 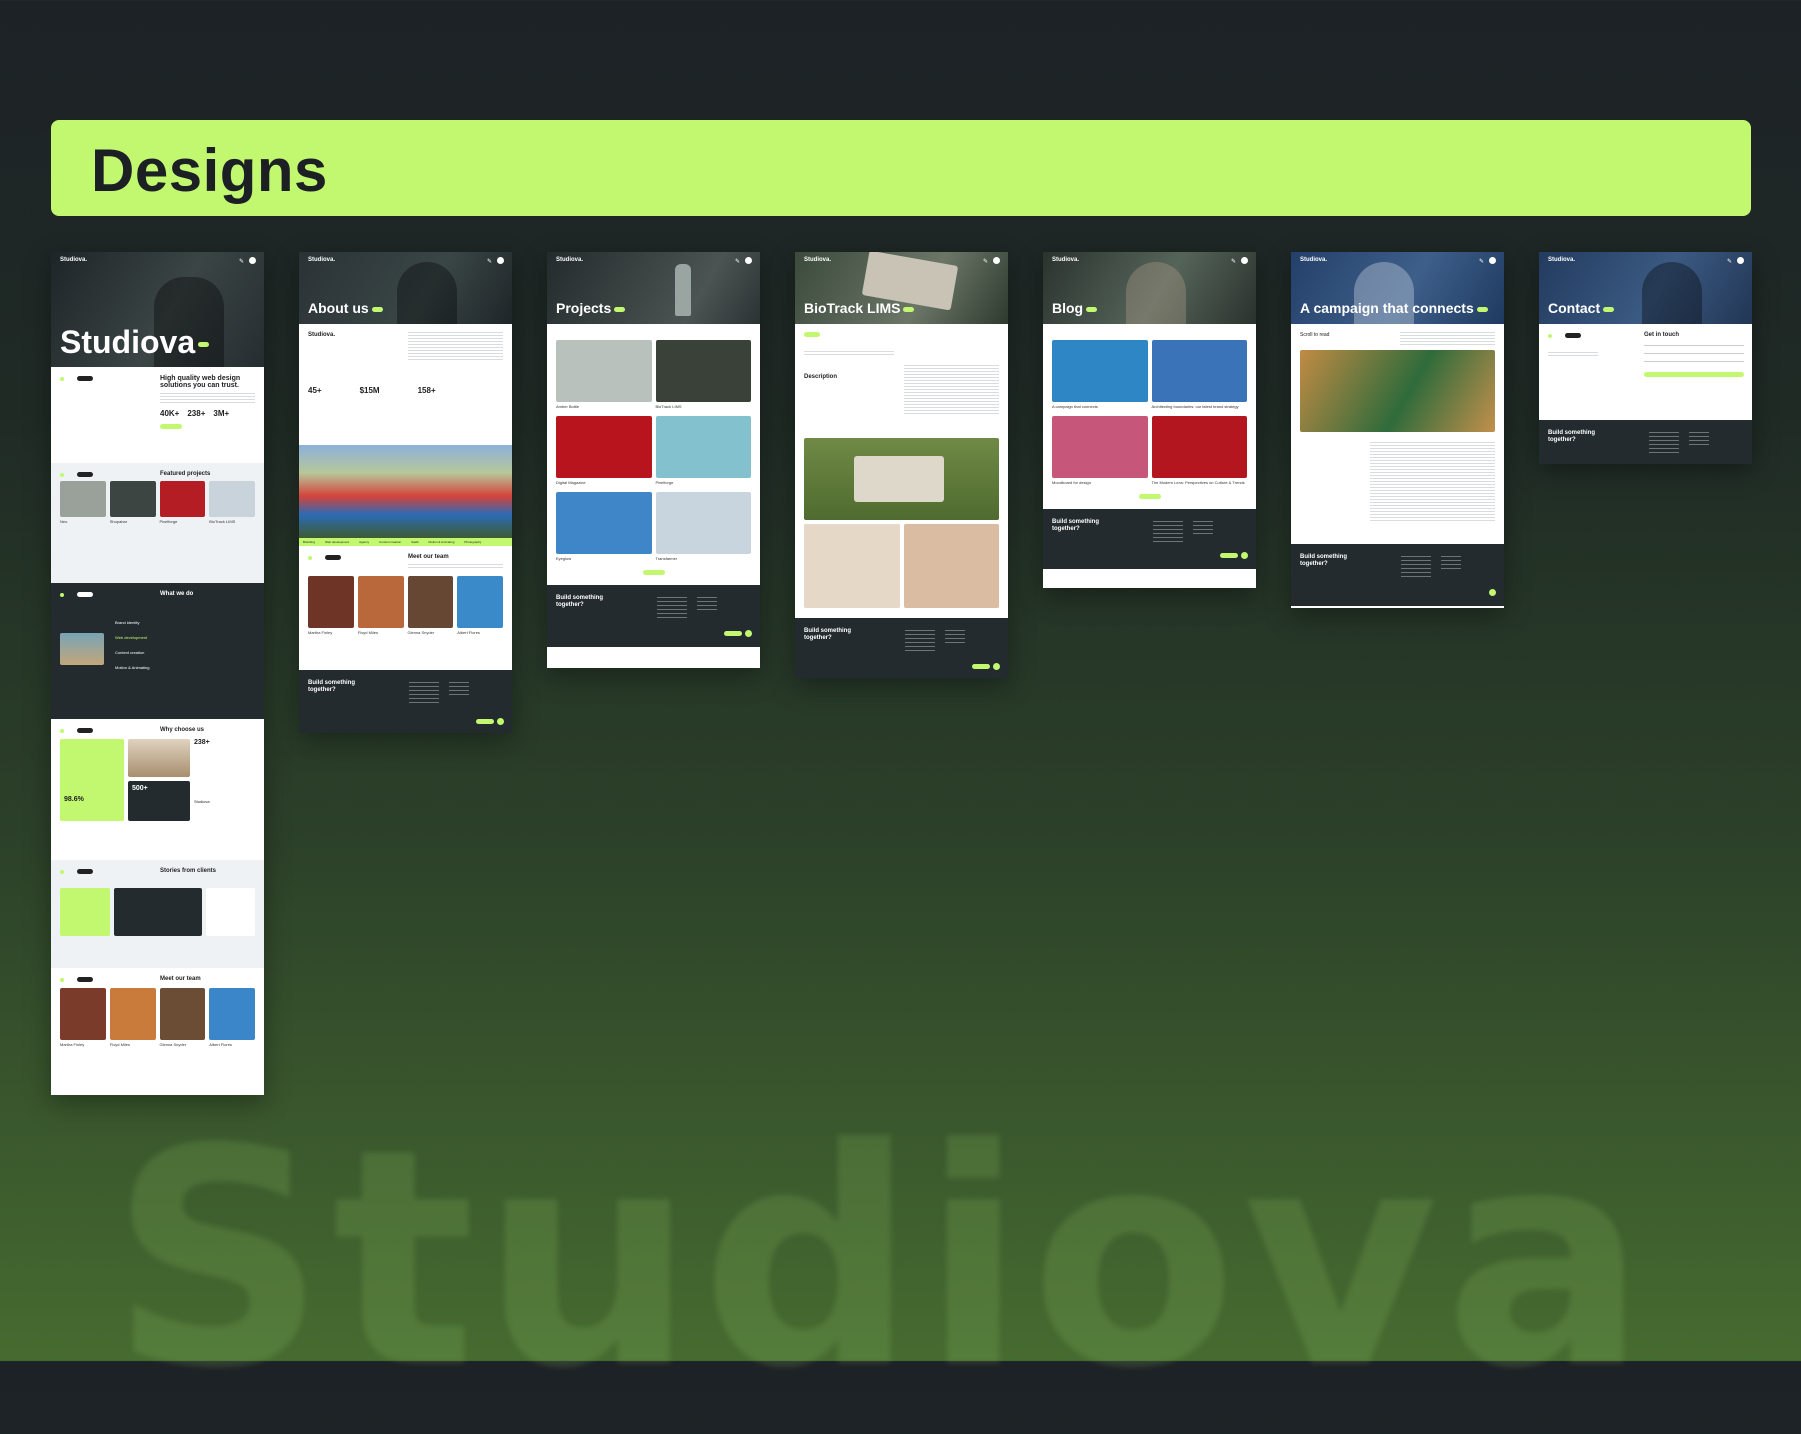 What do you see at coordinates (859, 308) in the screenshot?
I see `biotrack-hero-title: BioTrack LIMS` at bounding box center [859, 308].